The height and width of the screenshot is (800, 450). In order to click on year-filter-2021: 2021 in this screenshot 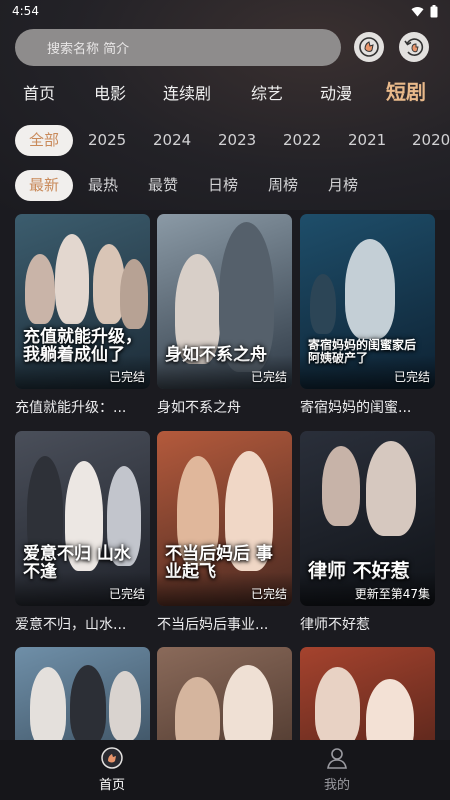, I will do `click(367, 140)`.